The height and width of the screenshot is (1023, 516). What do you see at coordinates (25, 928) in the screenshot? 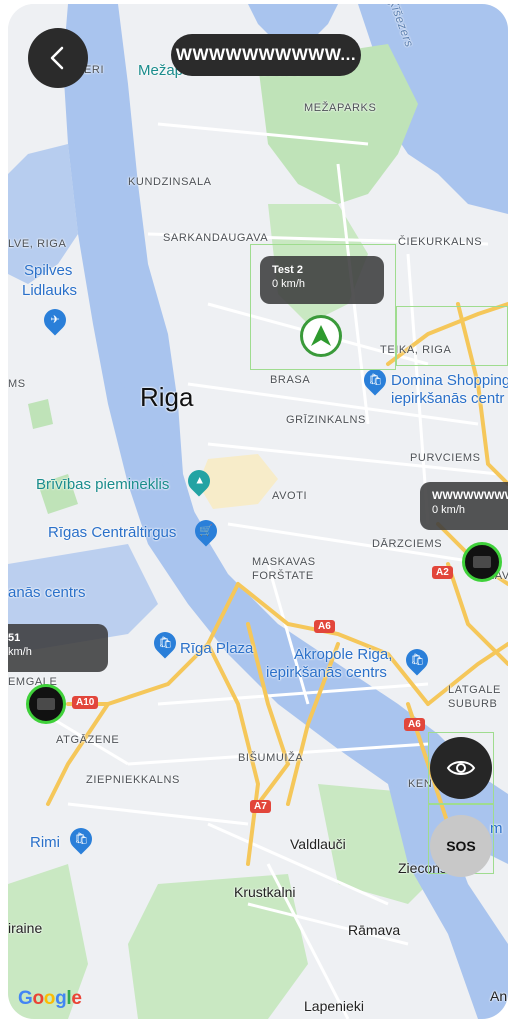
I see `map-label-iraine: iraine` at bounding box center [25, 928].